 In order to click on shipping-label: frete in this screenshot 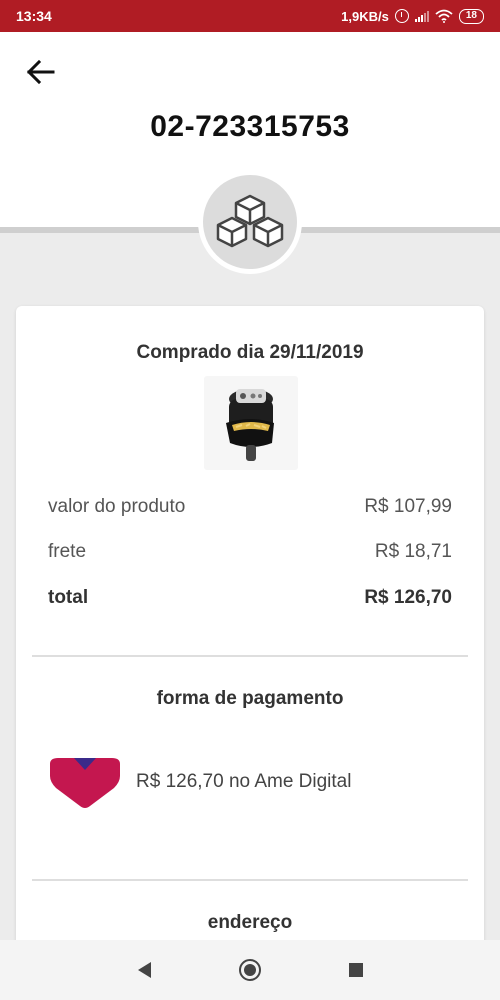, I will do `click(67, 551)`.